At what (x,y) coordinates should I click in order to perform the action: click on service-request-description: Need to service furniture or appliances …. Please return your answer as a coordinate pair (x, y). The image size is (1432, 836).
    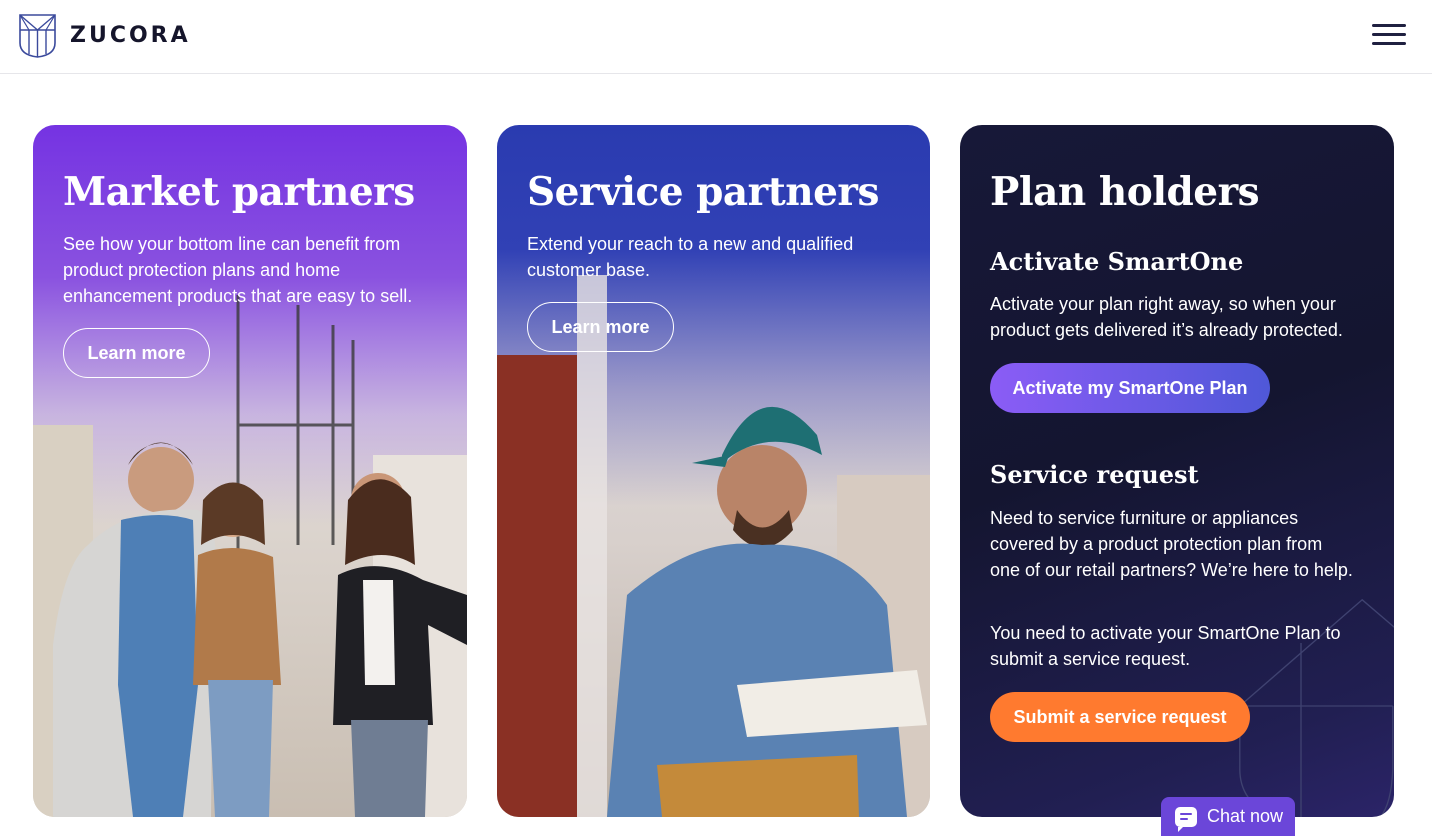
    Looking at the image, I should click on (1171, 544).